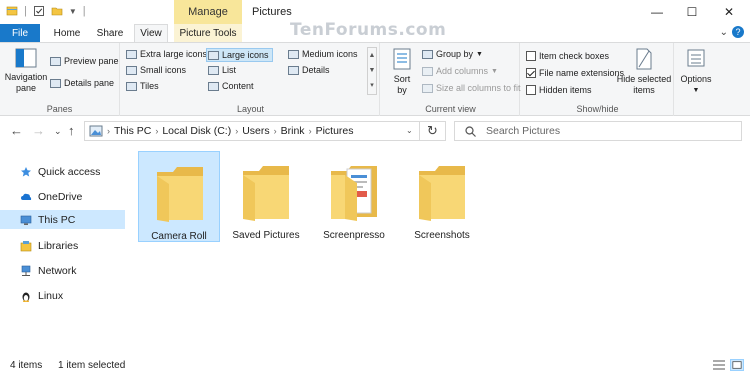 The image size is (750, 375). What do you see at coordinates (132, 131) in the screenshot?
I see `breadcrumb-item: This PC` at bounding box center [132, 131].